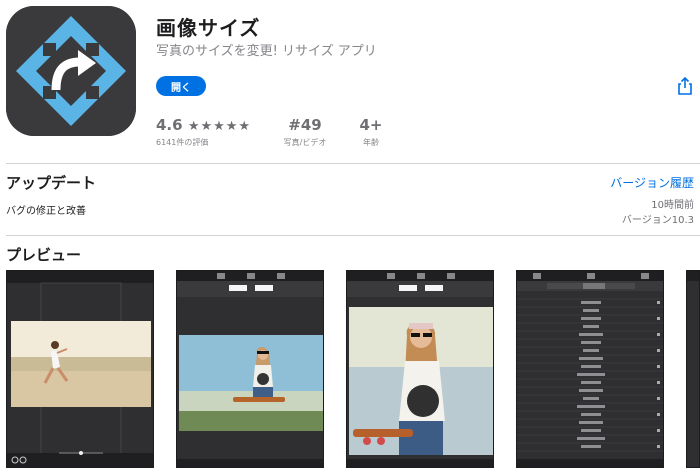 The height and width of the screenshot is (468, 700). Describe the element at coordinates (266, 51) in the screenshot. I see `app-subtitle: 写真のサイズを変更! リサイズ アプリ` at that location.